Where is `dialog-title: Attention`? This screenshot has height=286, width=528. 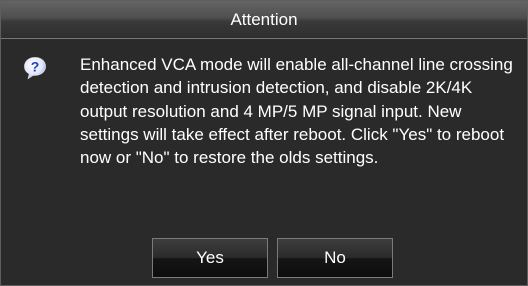
dialog-title: Attention is located at coordinates (264, 19).